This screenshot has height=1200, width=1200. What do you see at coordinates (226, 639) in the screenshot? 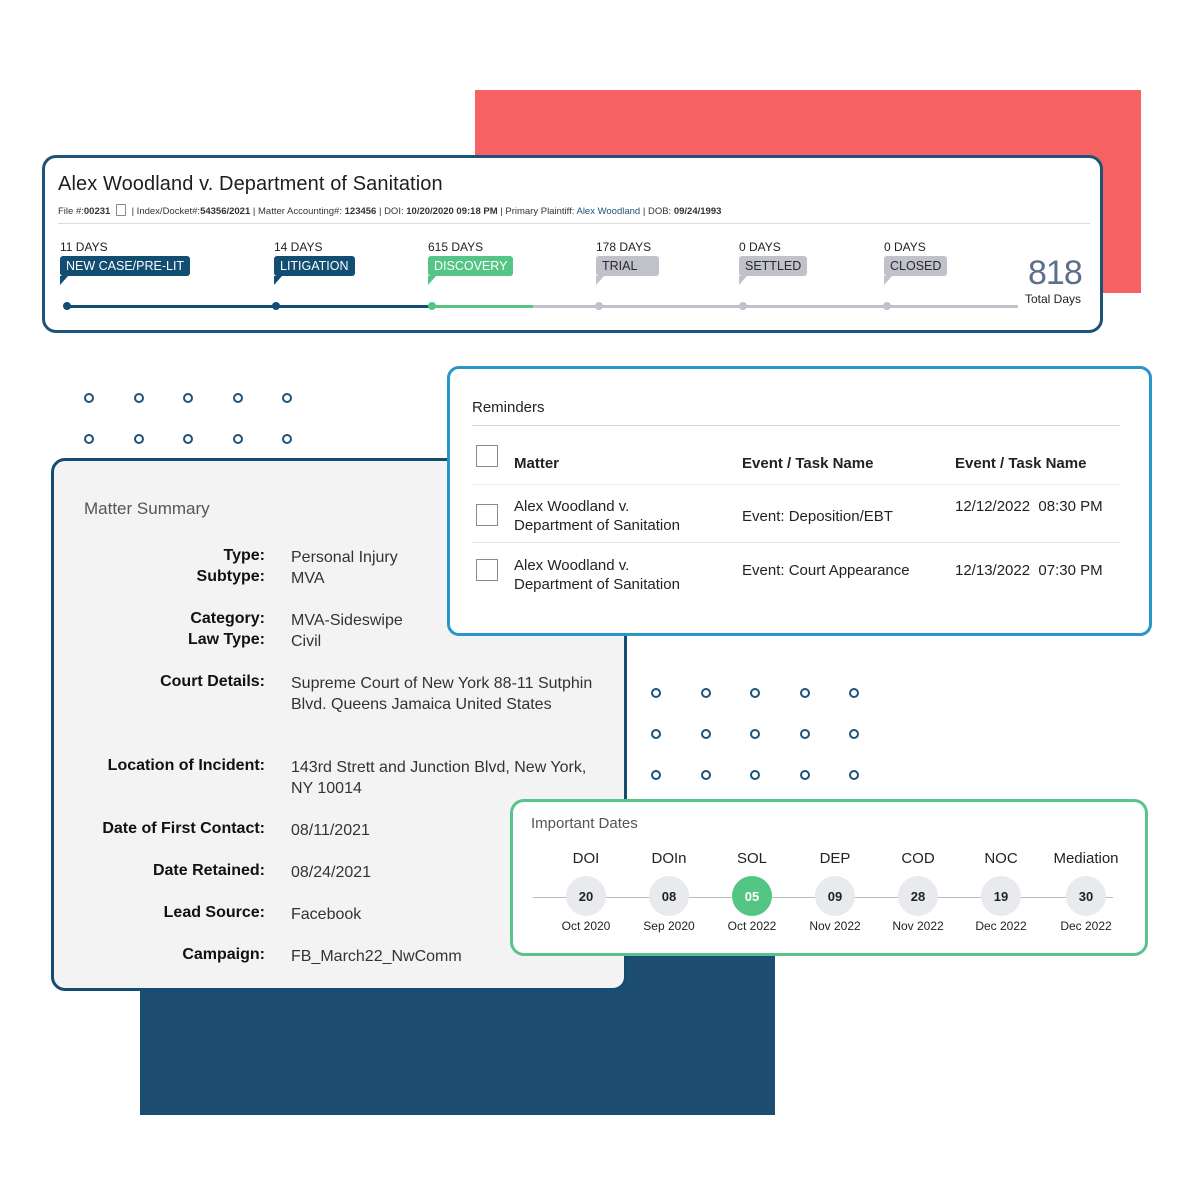
I see `field-label: Law Type:` at bounding box center [226, 639].